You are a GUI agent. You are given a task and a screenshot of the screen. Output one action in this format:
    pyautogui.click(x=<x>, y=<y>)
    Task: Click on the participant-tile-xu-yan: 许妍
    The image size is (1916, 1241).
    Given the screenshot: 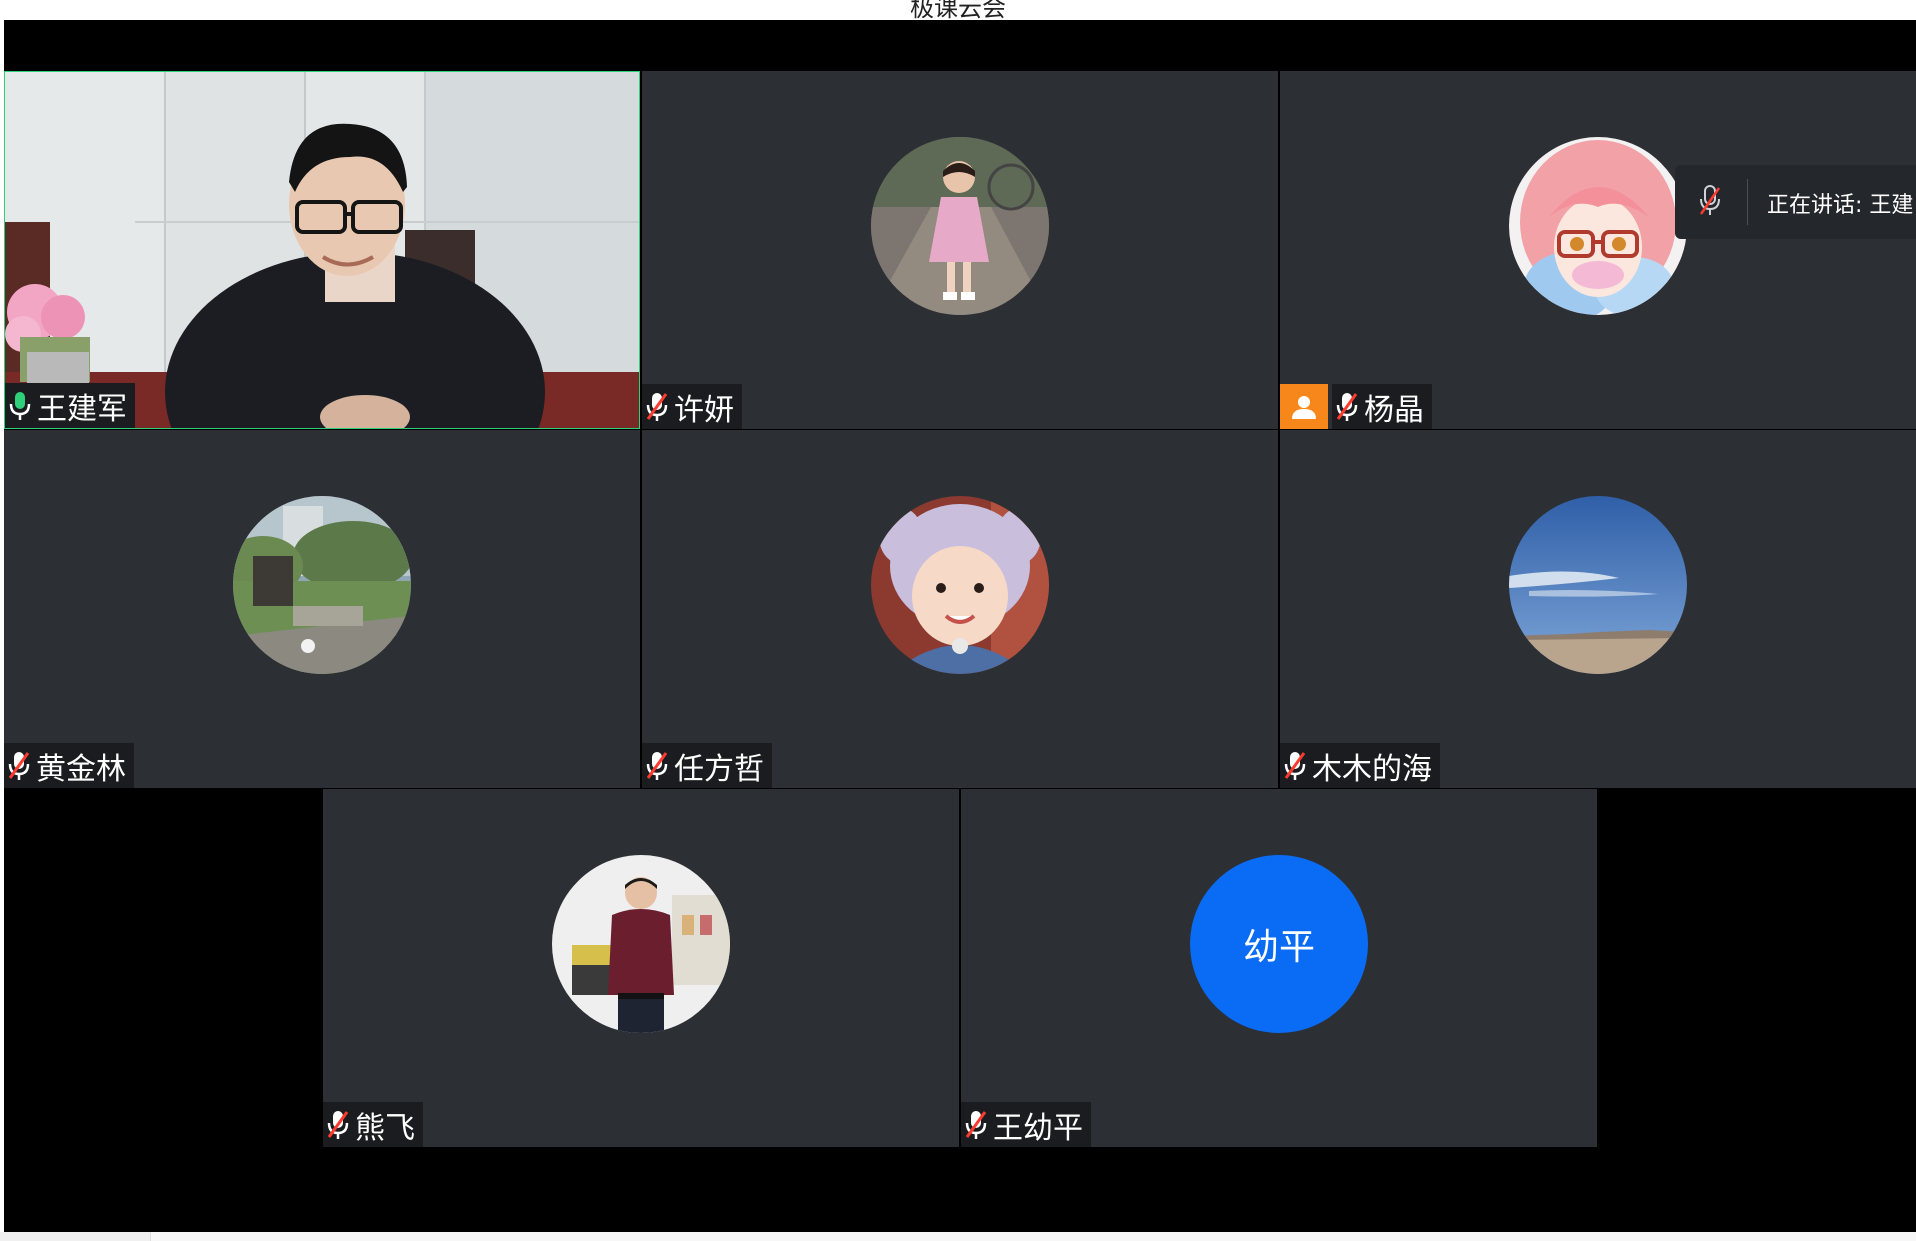 What is the action you would take?
    pyautogui.click(x=960, y=250)
    